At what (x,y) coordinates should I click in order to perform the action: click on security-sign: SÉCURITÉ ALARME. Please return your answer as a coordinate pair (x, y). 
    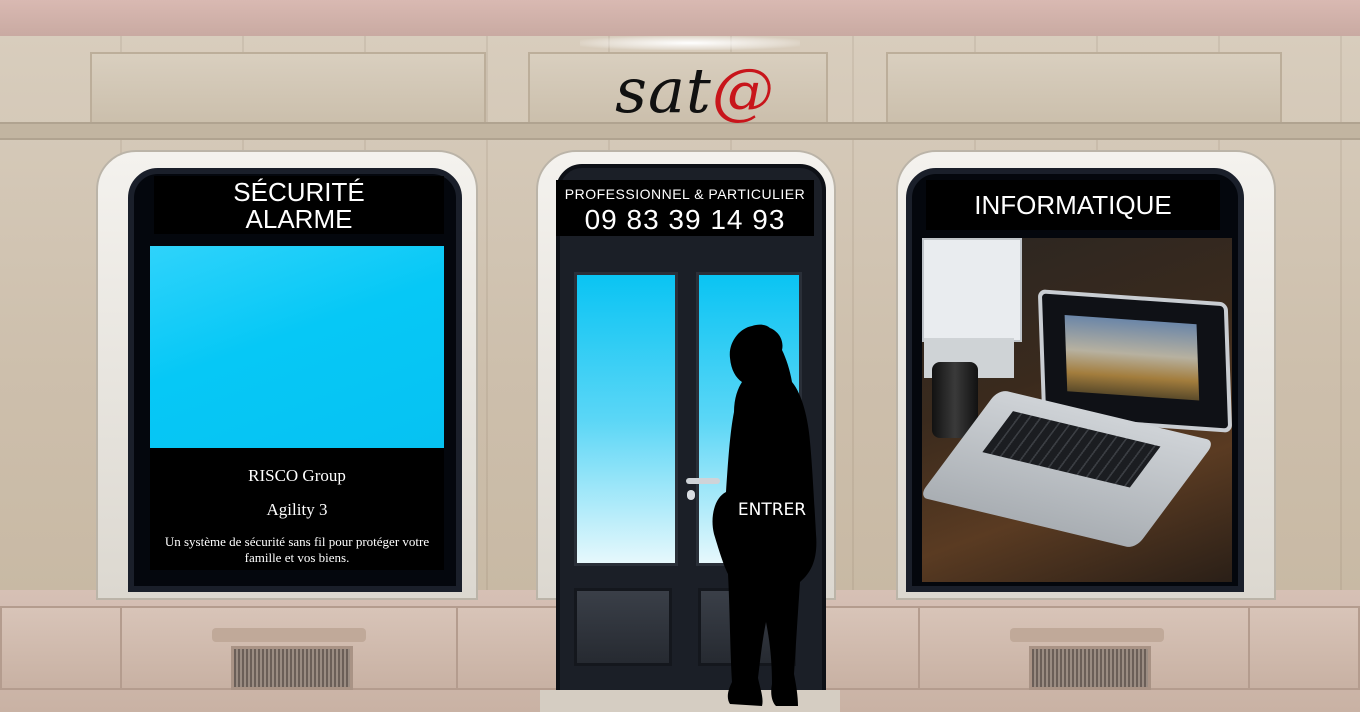
    Looking at the image, I should click on (299, 205).